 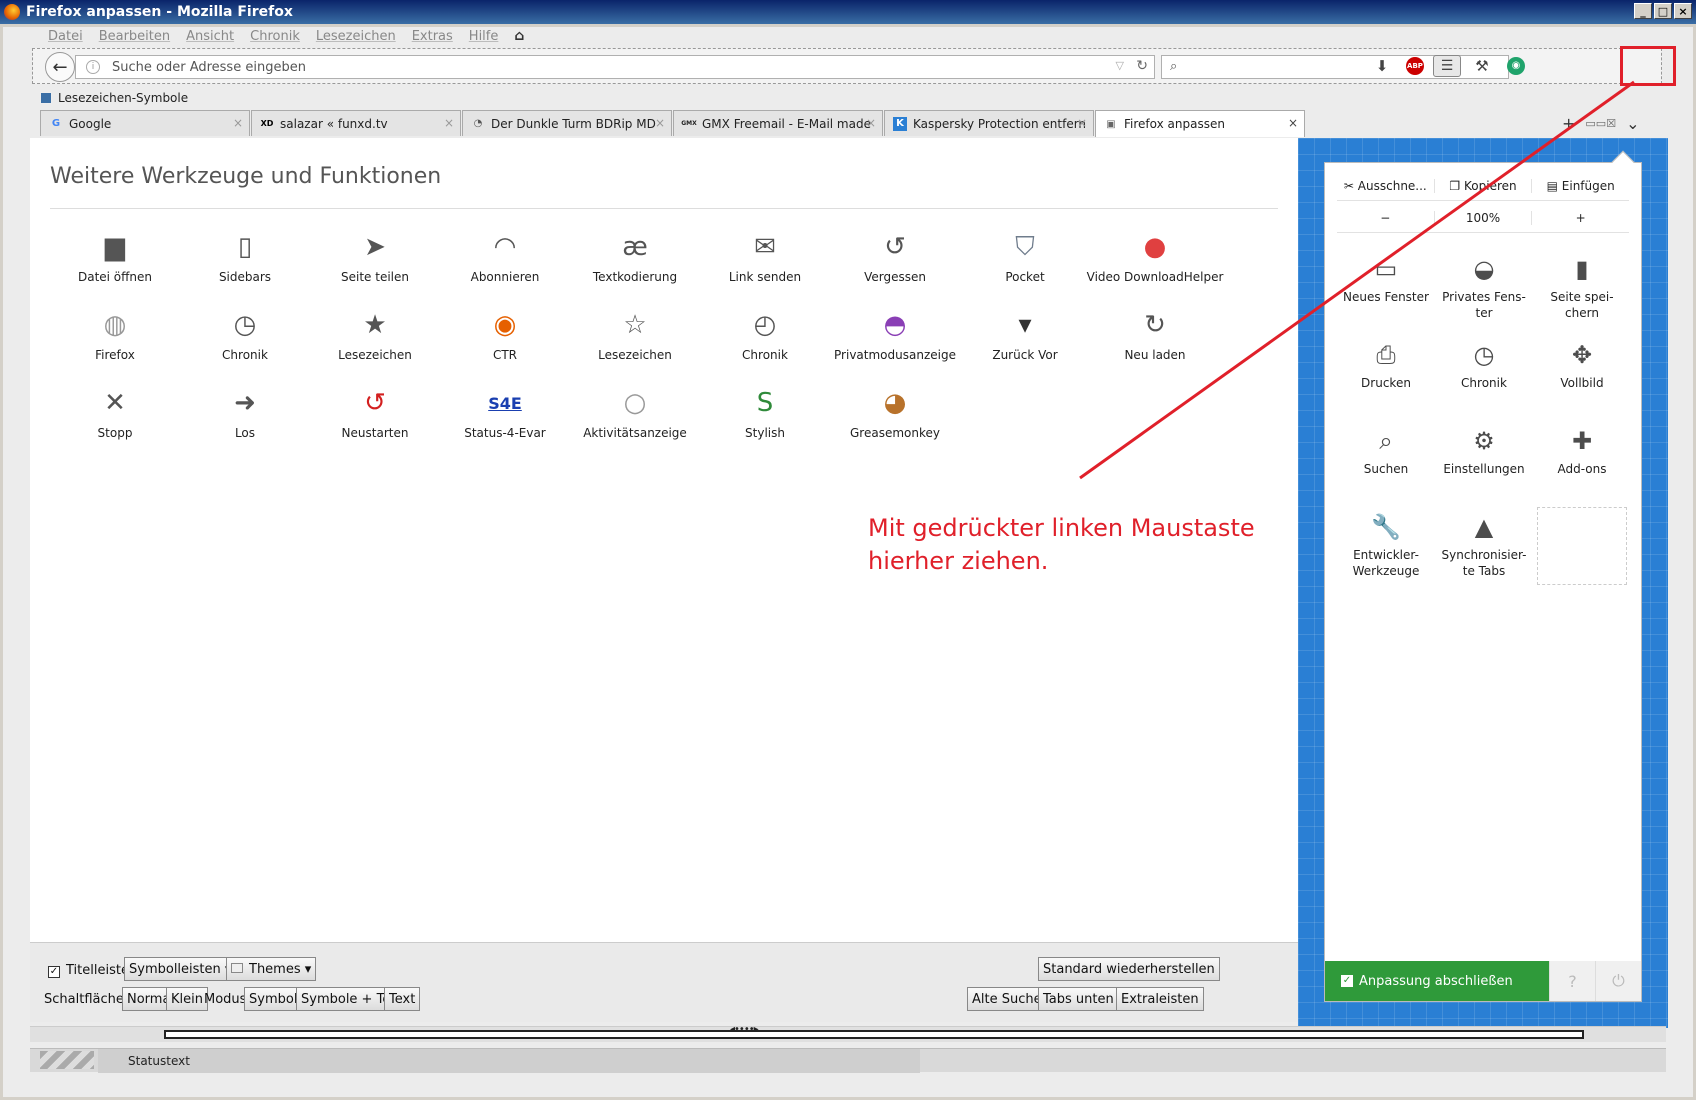 I want to click on toolbars-dropdown-button: Symbolleisten ▾, so click(x=180, y=969).